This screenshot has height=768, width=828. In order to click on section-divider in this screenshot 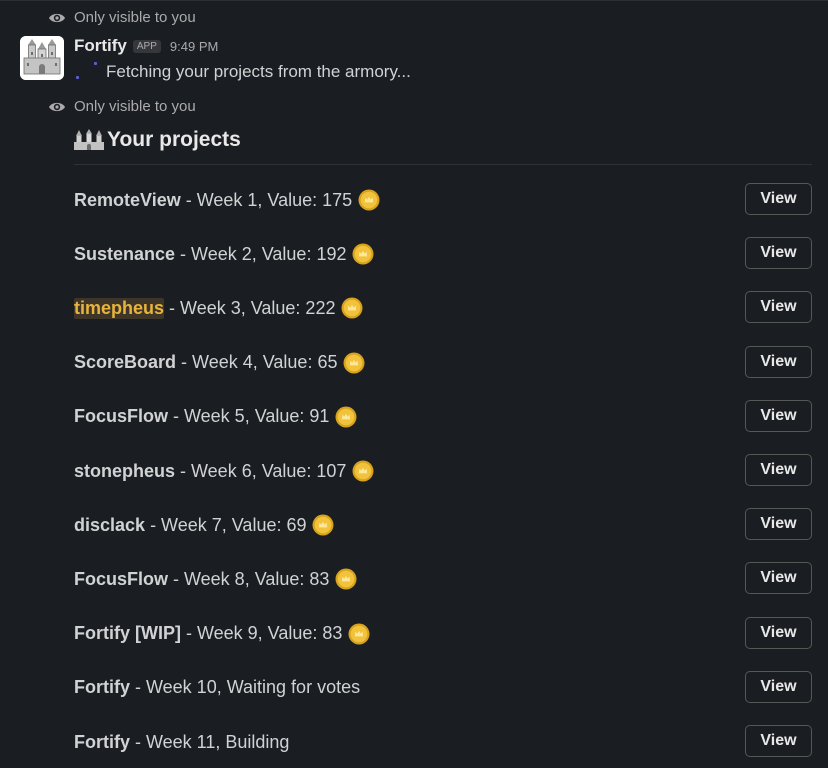, I will do `click(443, 164)`.